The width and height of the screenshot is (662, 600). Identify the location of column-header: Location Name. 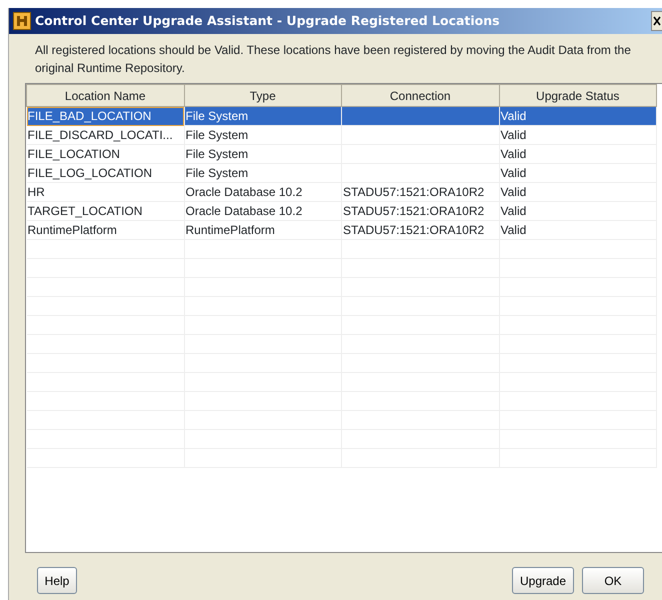
(105, 95).